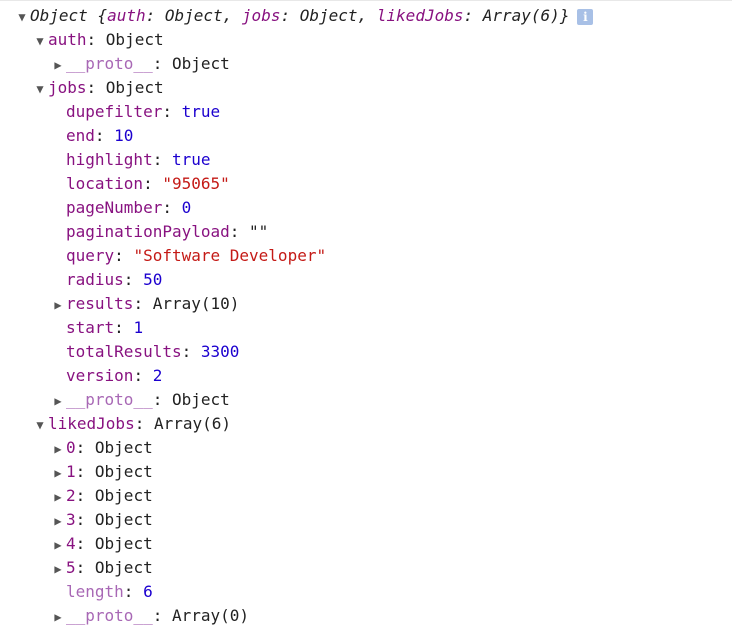 This screenshot has width=732, height=629. I want to click on likedjobs-item-row: ▶ 0: Object, so click(101, 448).